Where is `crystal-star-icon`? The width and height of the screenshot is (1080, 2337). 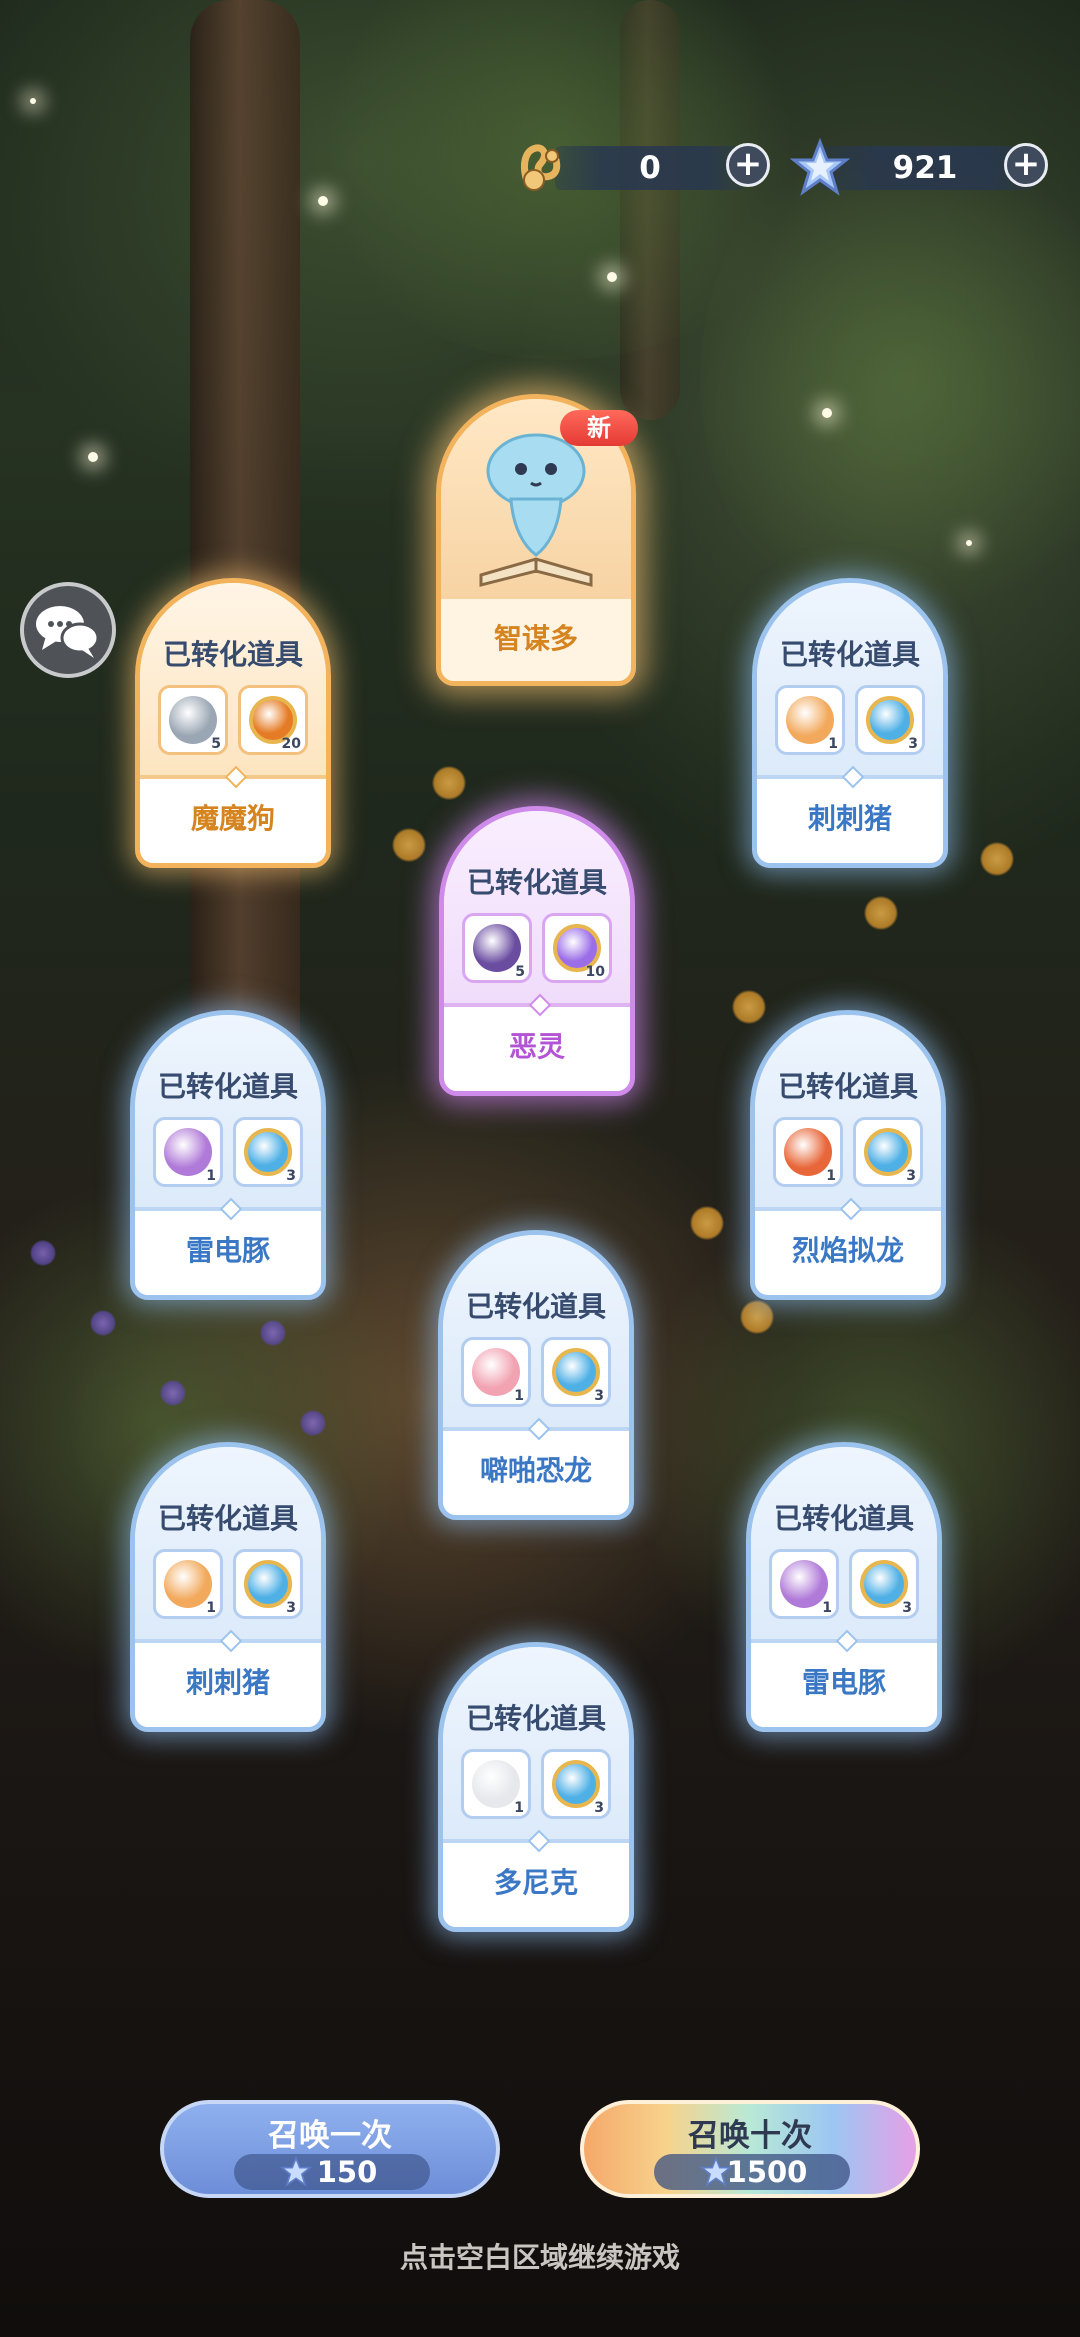
crystal-star-icon is located at coordinates (820, 167).